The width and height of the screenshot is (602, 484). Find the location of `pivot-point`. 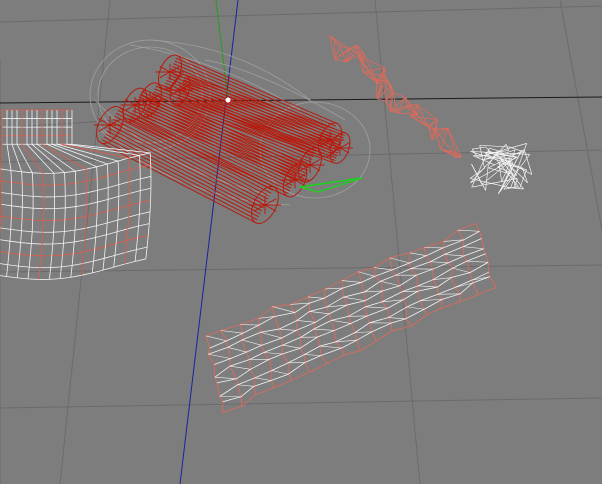

pivot-point is located at coordinates (228, 100).